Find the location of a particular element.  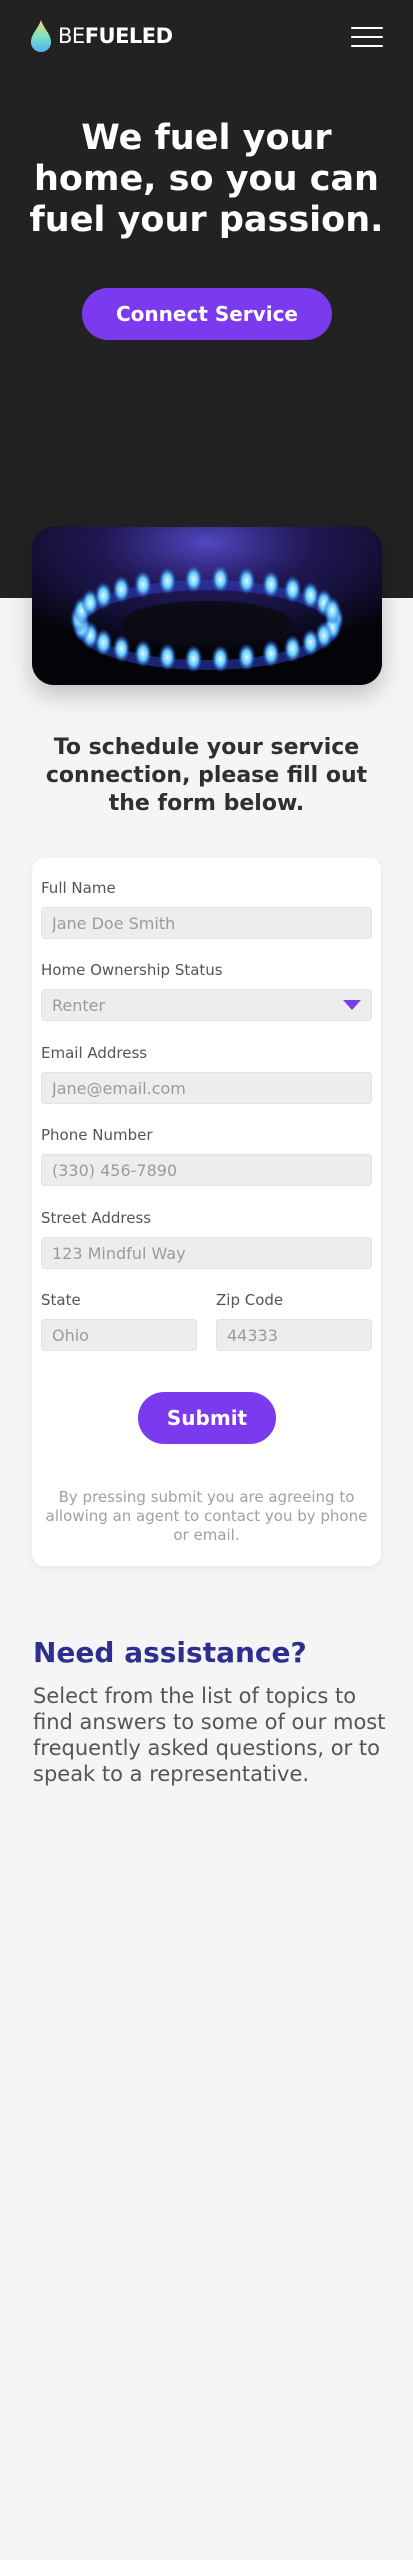

zip-code-input is located at coordinates (294, 1335).